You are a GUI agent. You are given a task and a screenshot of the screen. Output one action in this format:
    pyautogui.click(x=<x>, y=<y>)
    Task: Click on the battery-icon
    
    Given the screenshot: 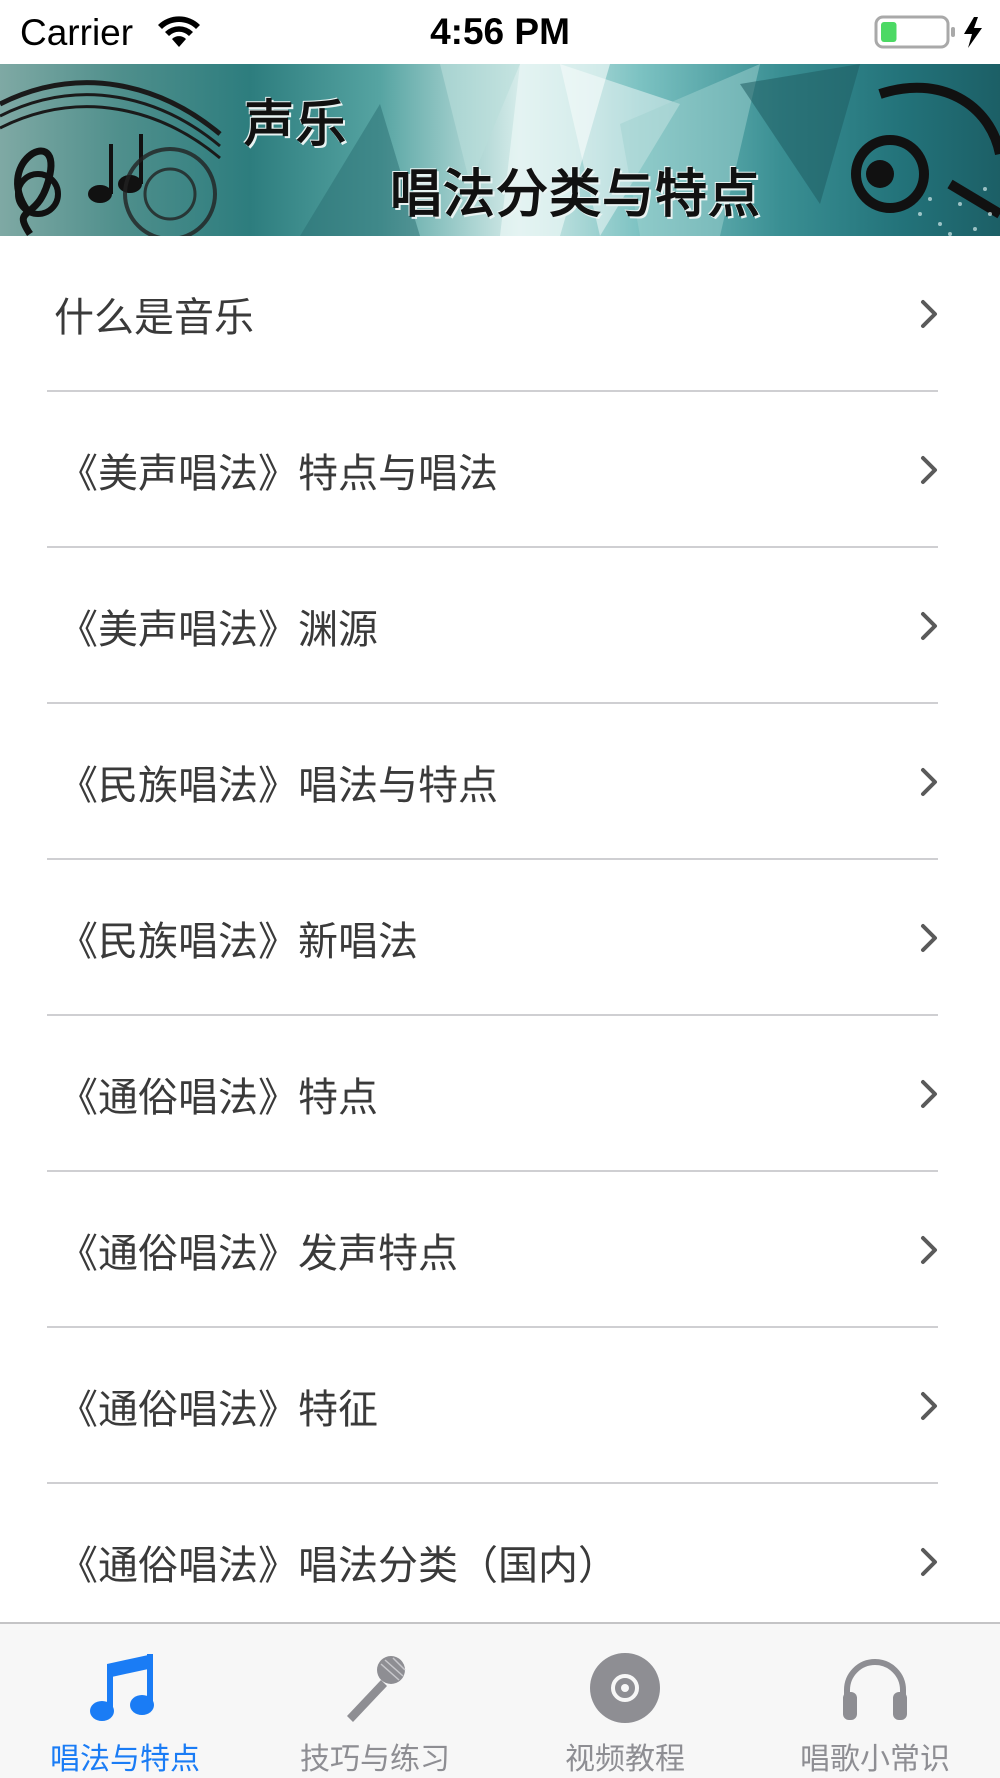 What is the action you would take?
    pyautogui.click(x=928, y=32)
    